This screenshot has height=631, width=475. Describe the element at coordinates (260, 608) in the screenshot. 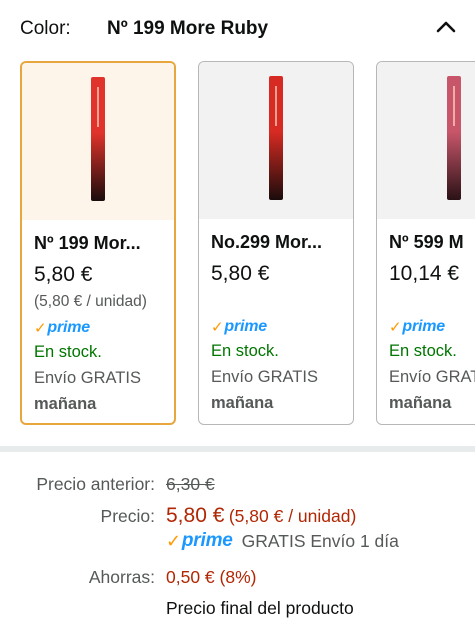

I see `final-price-note: Precio final del producto` at that location.